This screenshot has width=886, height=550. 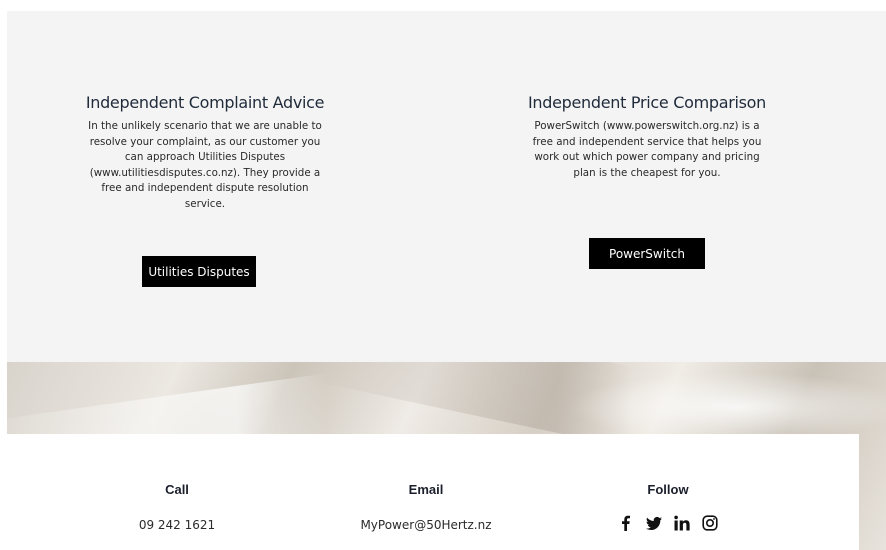 I want to click on email-link: MyPower@50Hertz.nz, so click(x=426, y=525).